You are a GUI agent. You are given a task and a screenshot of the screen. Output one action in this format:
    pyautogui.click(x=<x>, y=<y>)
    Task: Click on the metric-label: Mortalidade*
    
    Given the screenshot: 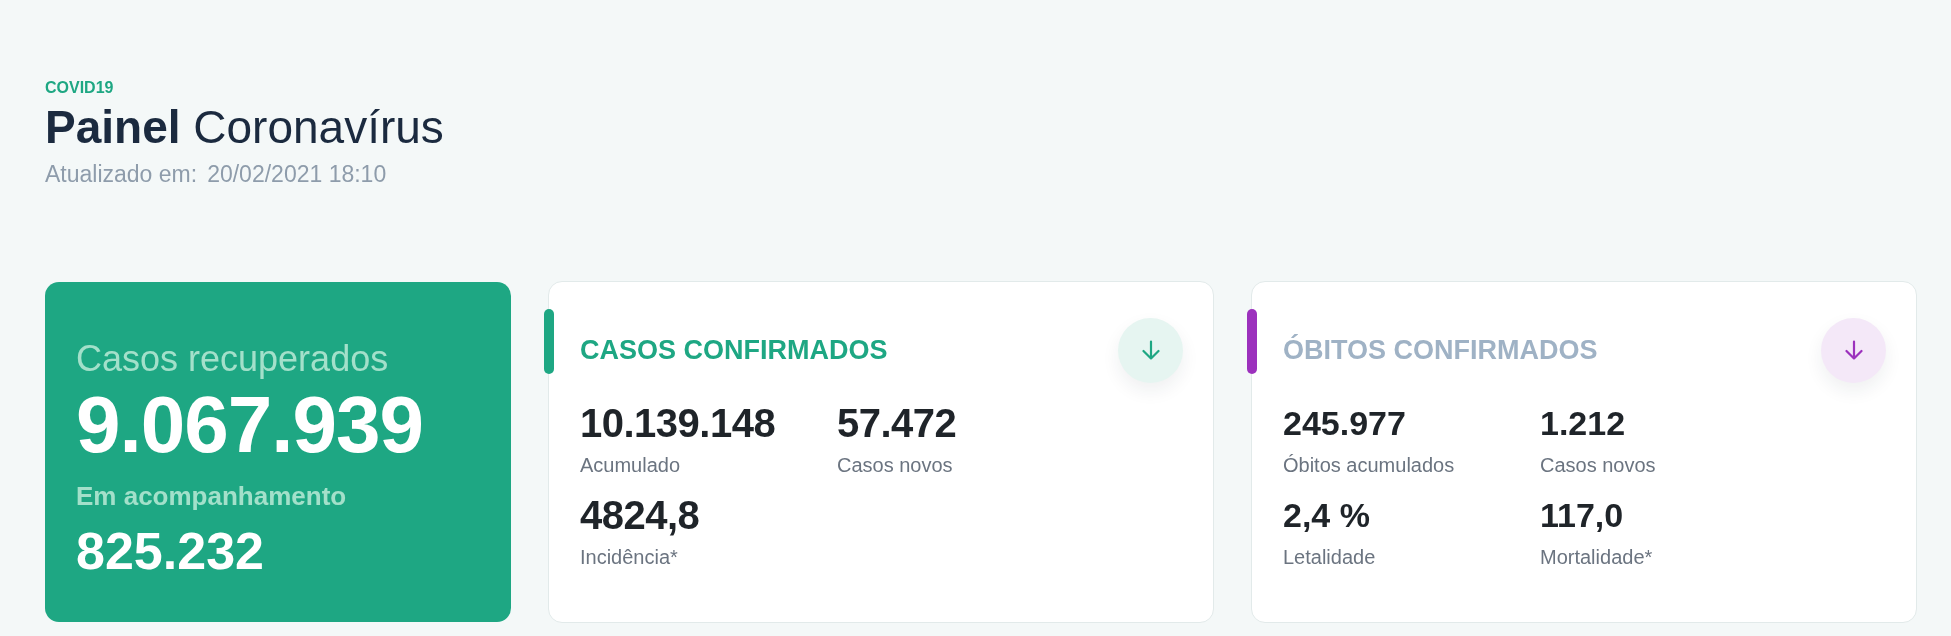 What is the action you would take?
    pyautogui.click(x=1596, y=556)
    